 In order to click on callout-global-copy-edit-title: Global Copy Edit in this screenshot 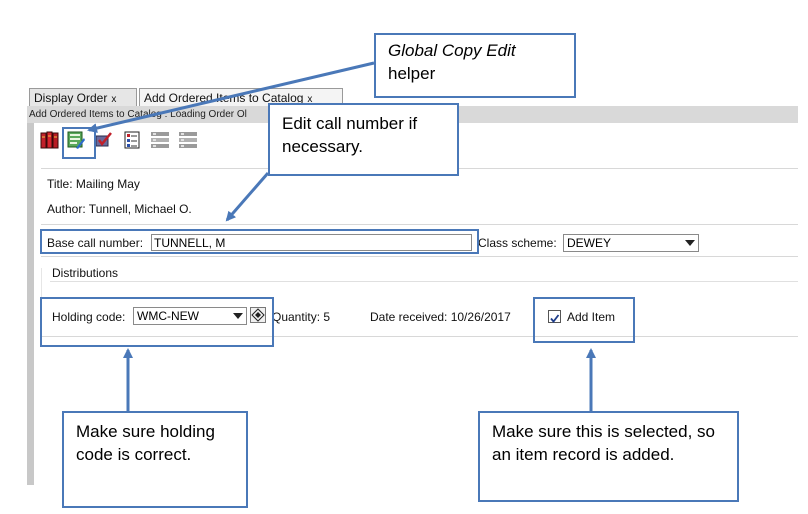, I will do `click(452, 50)`.